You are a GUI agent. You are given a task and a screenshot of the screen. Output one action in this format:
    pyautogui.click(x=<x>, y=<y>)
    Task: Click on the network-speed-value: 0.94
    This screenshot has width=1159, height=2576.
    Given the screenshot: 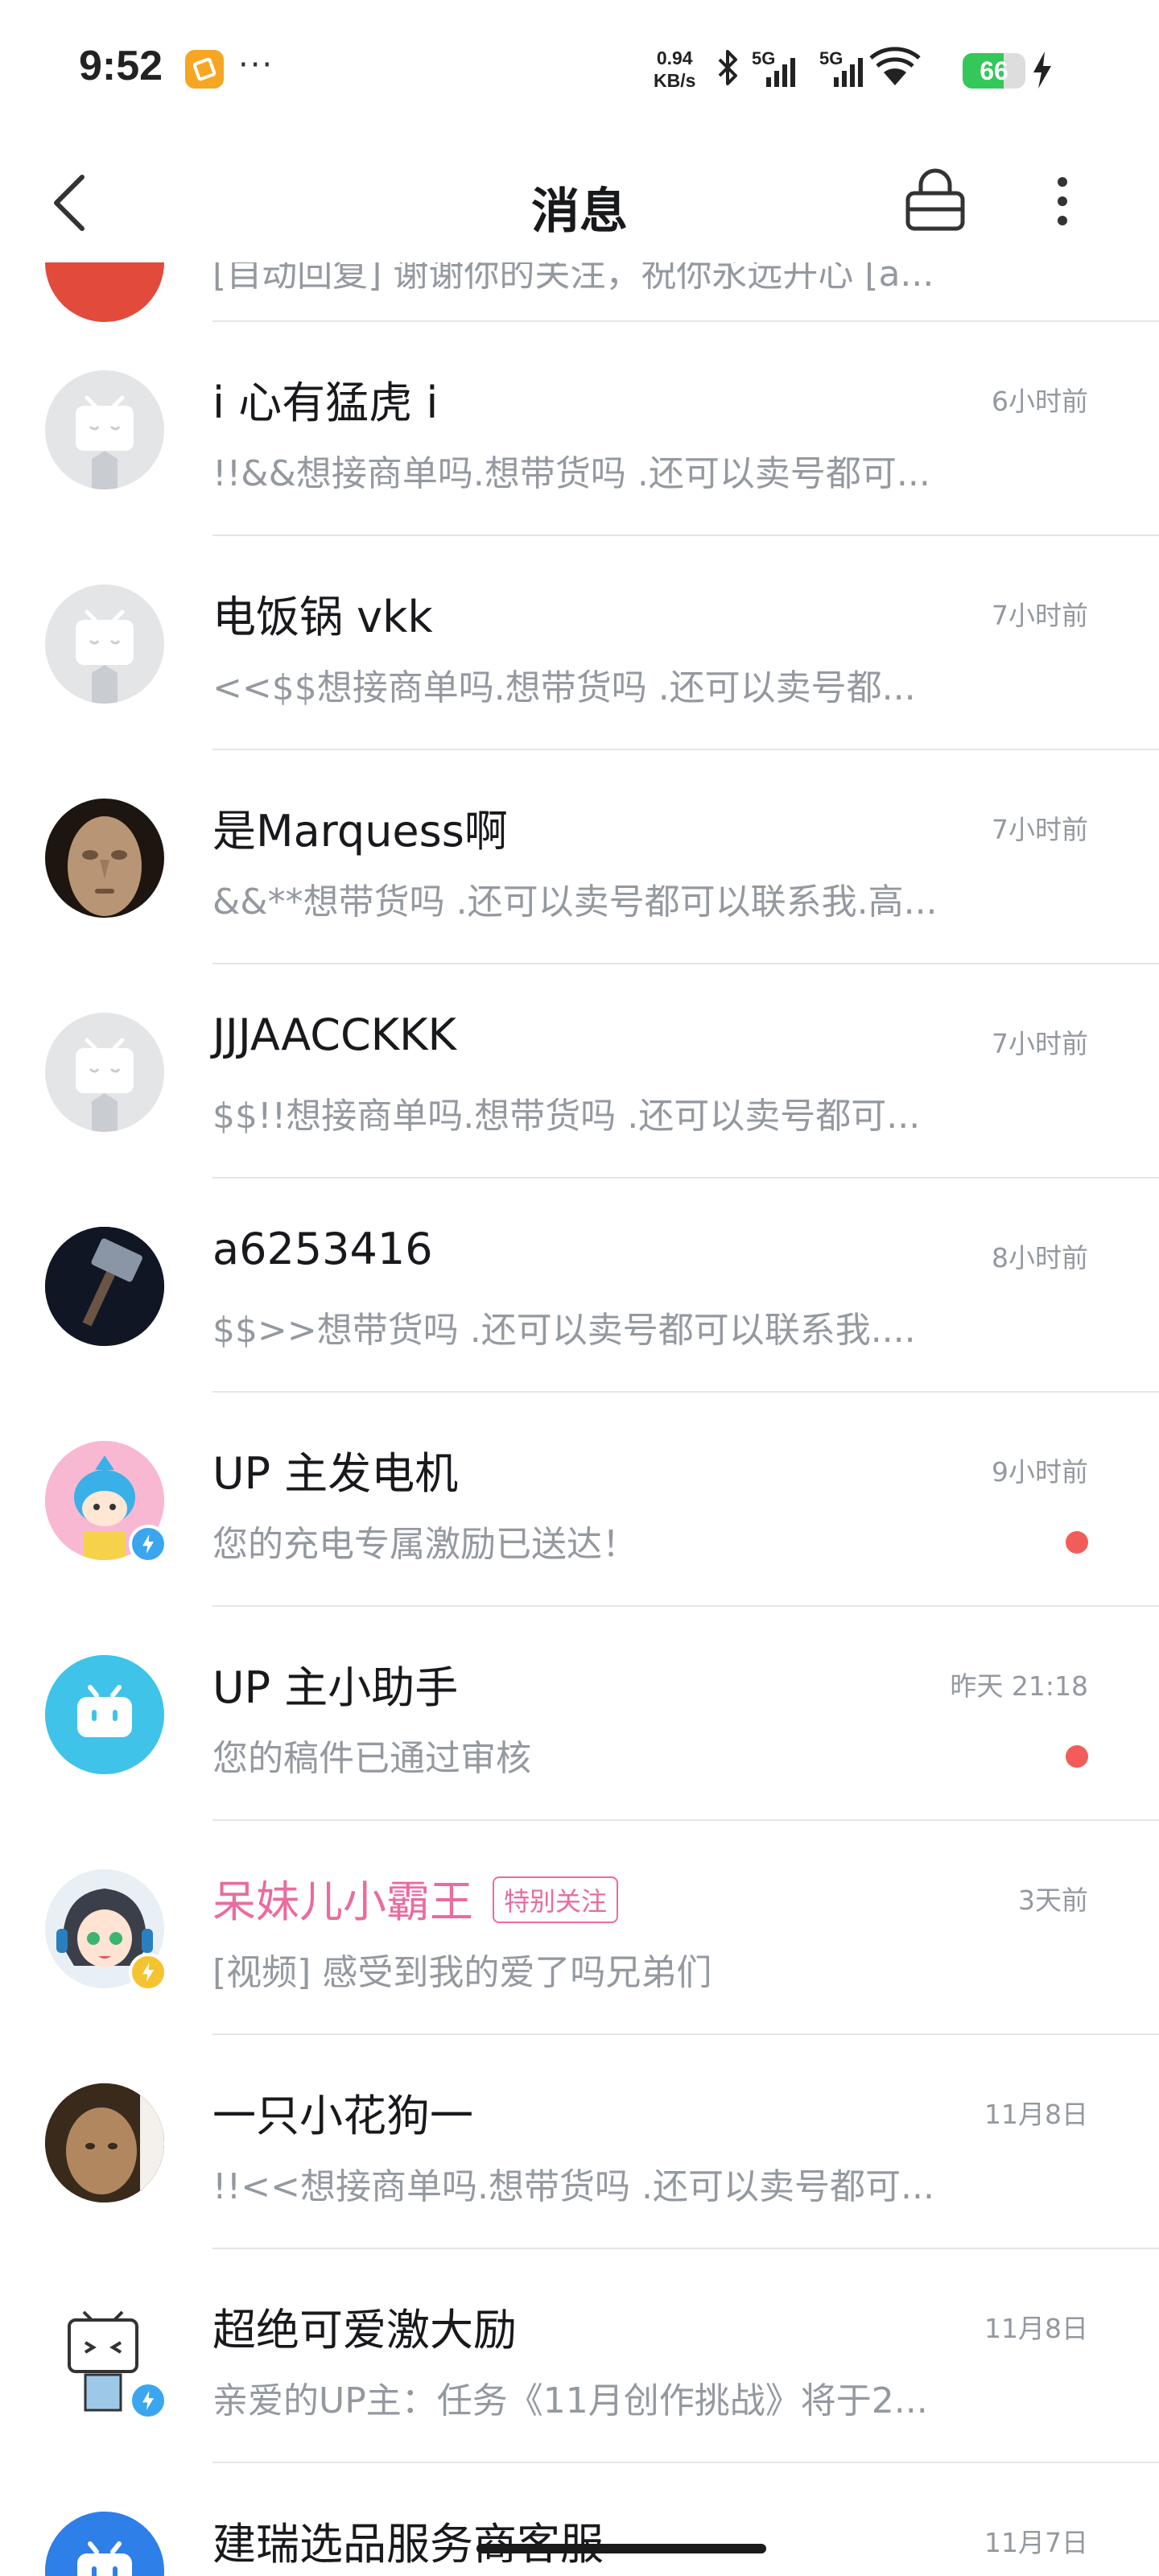 What is the action you would take?
    pyautogui.click(x=674, y=57)
    